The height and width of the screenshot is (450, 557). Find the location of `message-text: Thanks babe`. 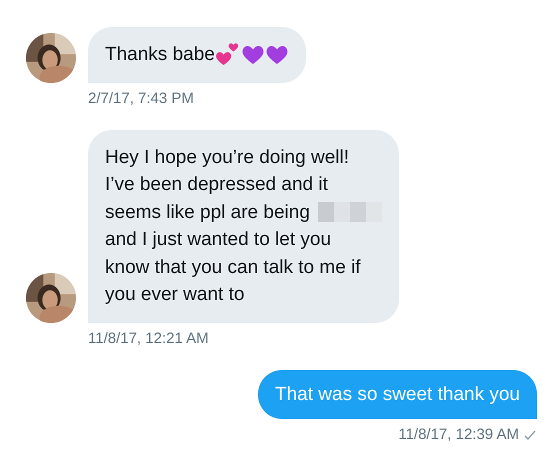

message-text: Thanks babe is located at coordinates (160, 55).